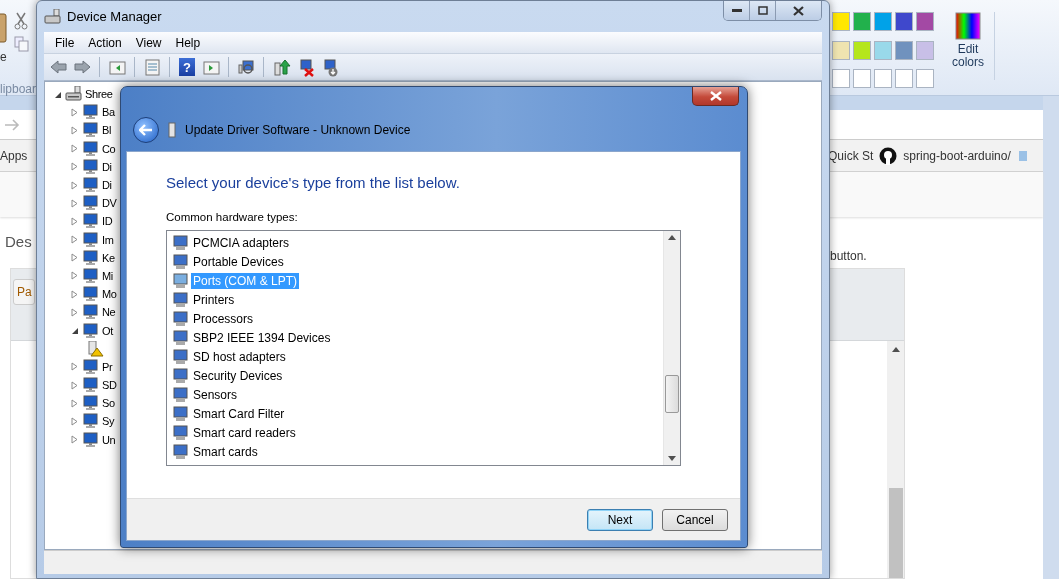 This screenshot has height=579, width=1059. I want to click on color-spectrum-icon, so click(968, 26).